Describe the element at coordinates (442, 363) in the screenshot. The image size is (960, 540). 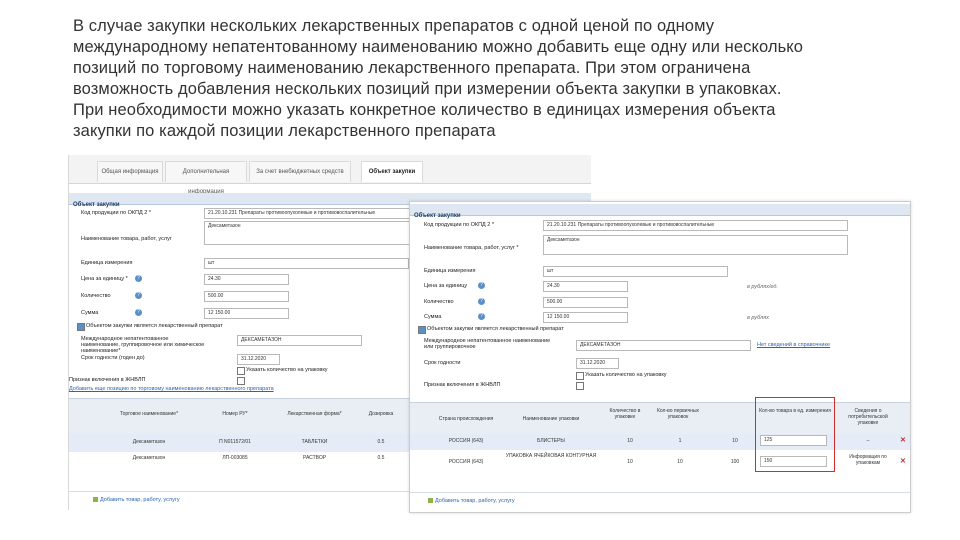
I see `expiry-label: Срок годности` at that location.